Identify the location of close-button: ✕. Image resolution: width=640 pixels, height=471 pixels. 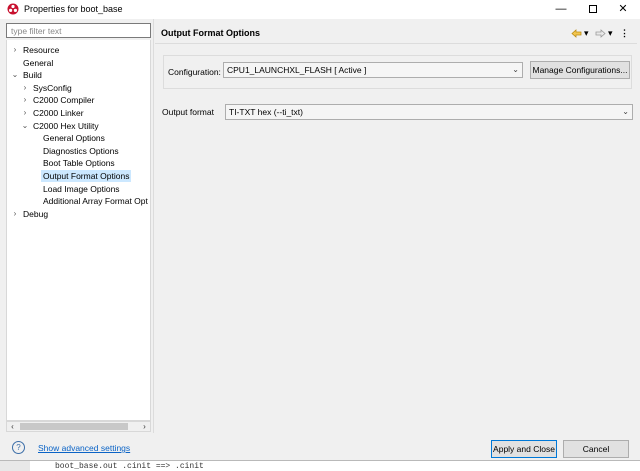
(623, 9).